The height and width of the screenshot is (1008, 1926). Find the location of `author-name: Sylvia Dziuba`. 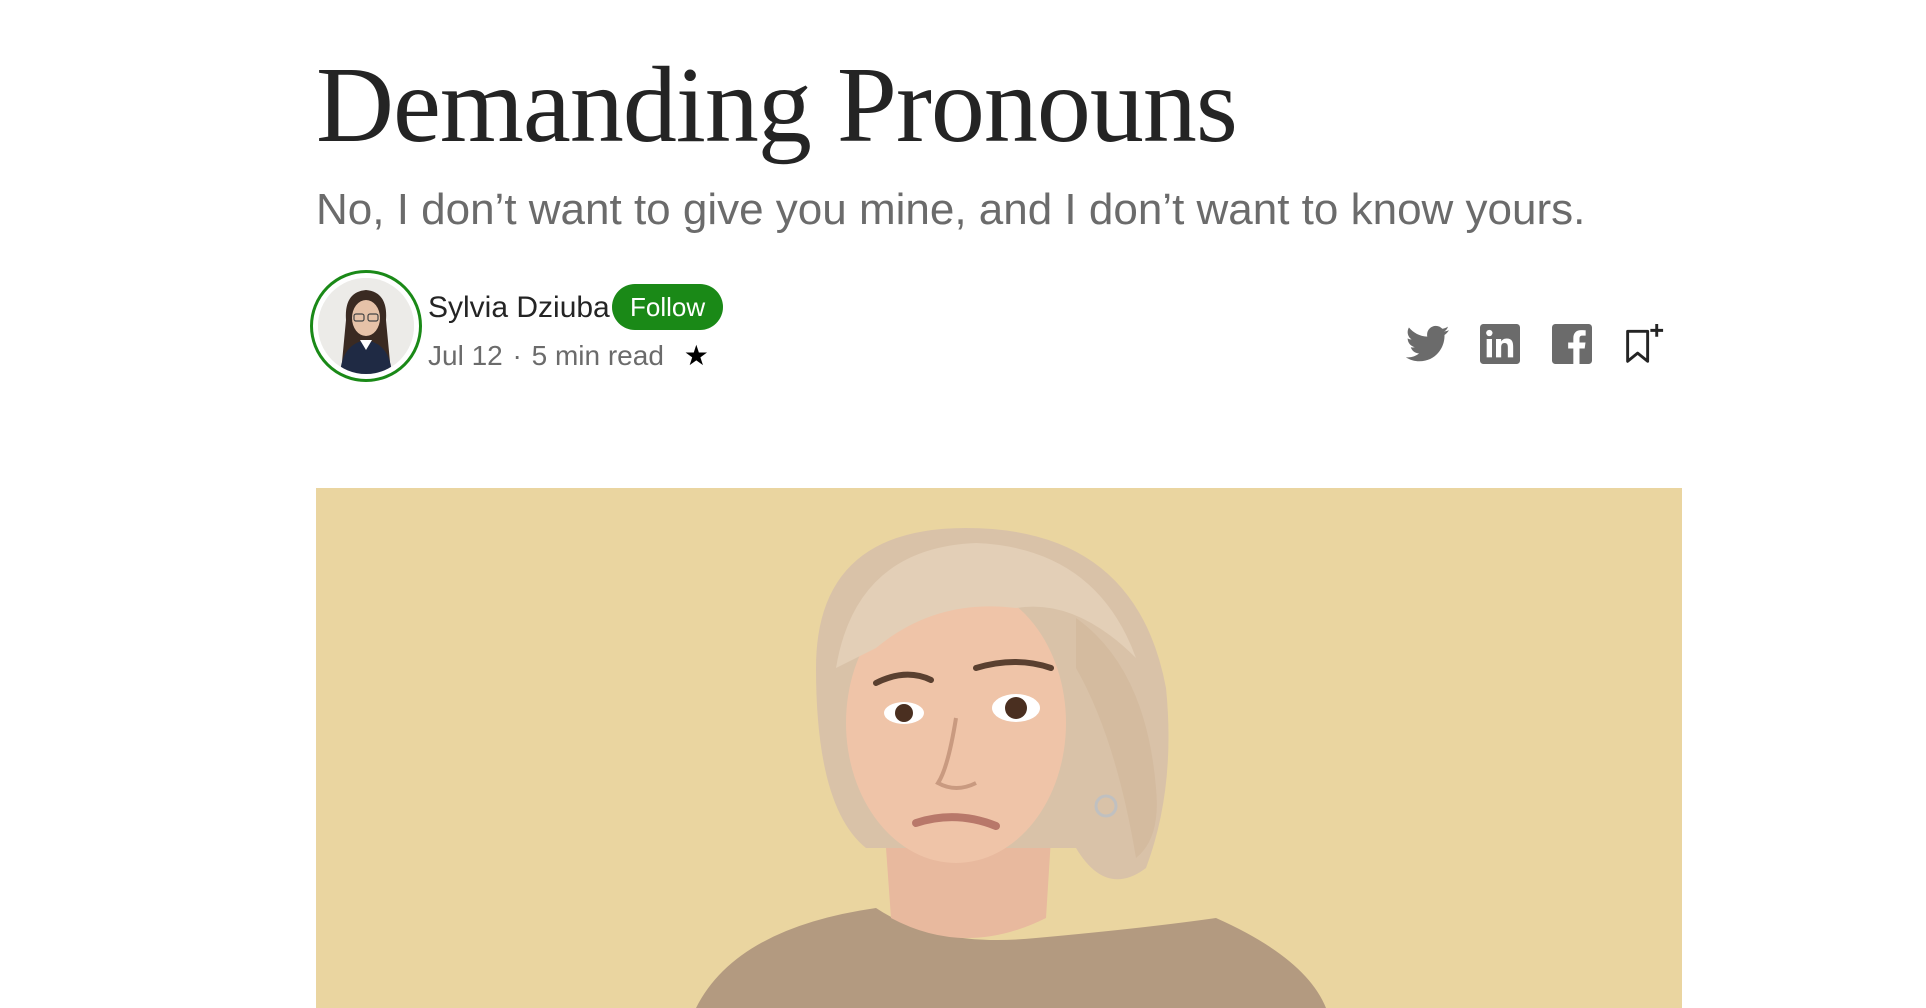

author-name: Sylvia Dziuba is located at coordinates (519, 308).